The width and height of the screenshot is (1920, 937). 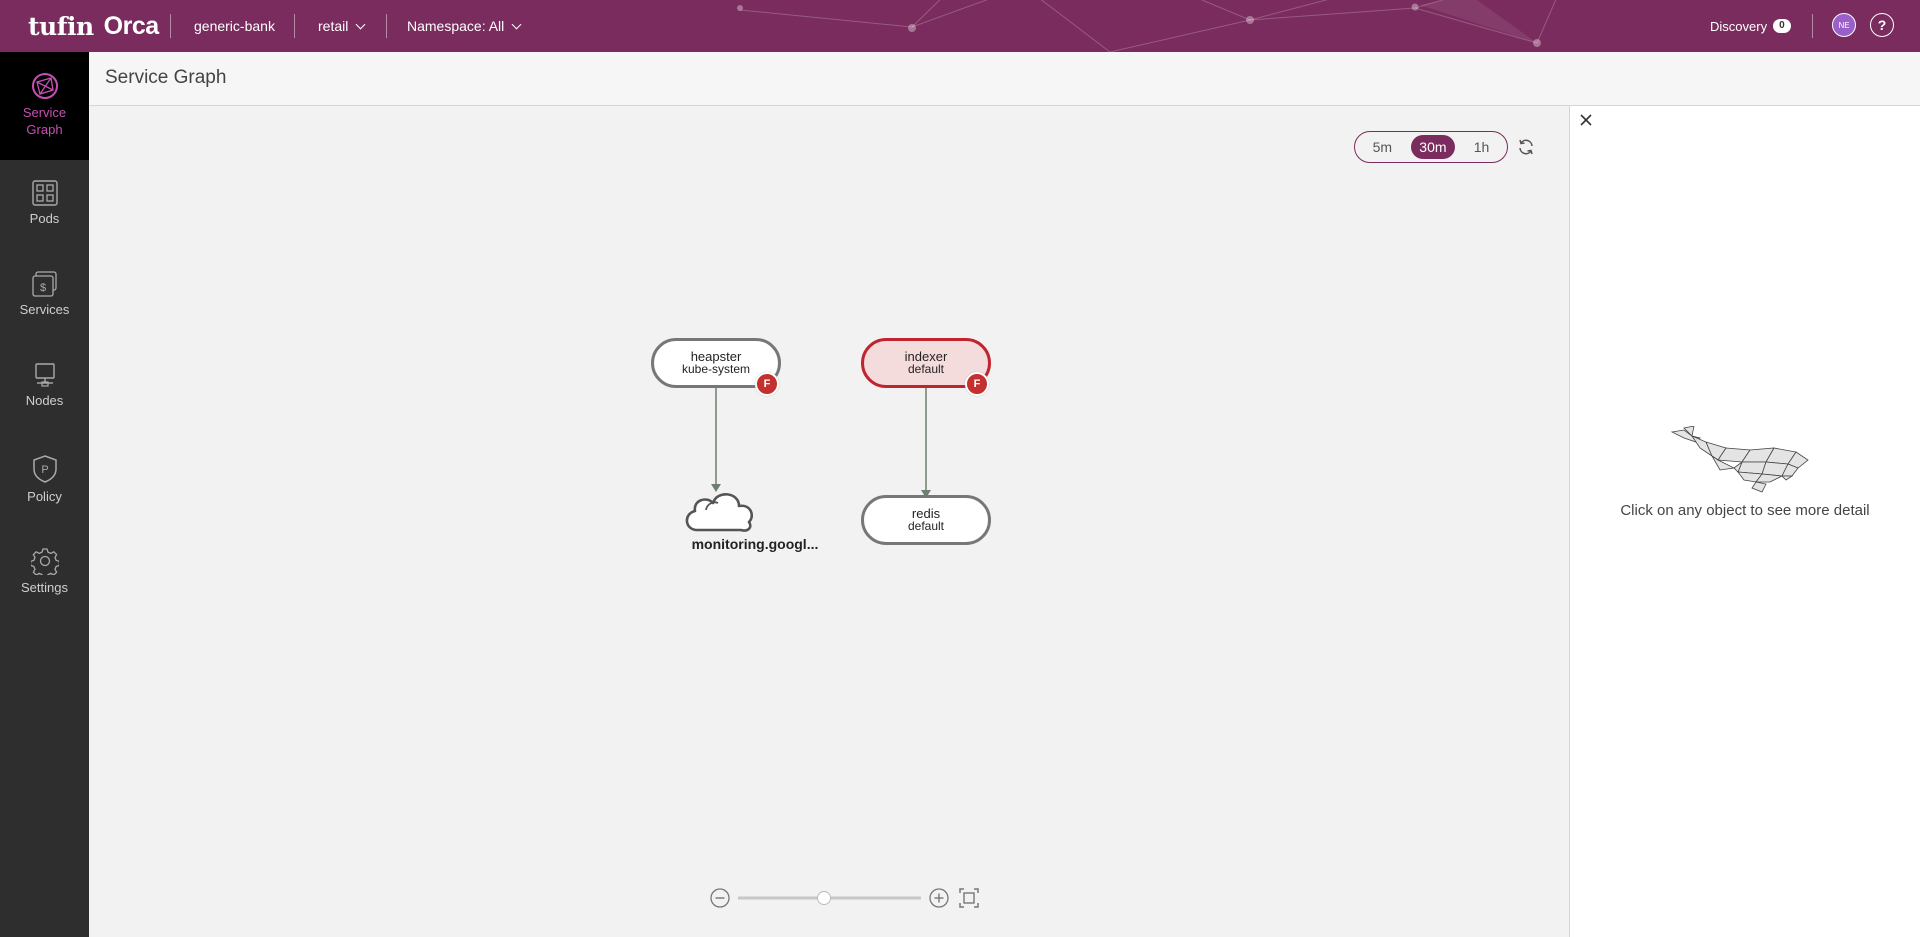 What do you see at coordinates (166, 77) in the screenshot?
I see `page-title: Service Graph` at bounding box center [166, 77].